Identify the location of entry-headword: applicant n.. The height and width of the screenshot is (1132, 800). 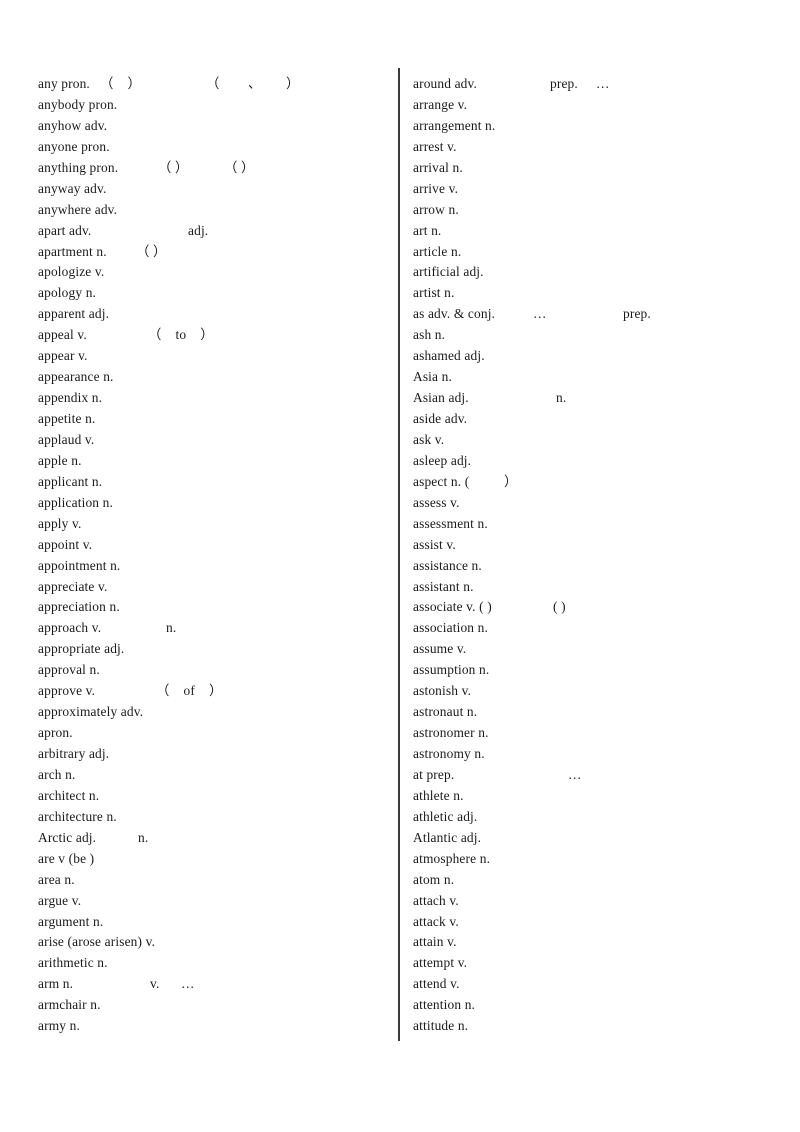
(70, 481).